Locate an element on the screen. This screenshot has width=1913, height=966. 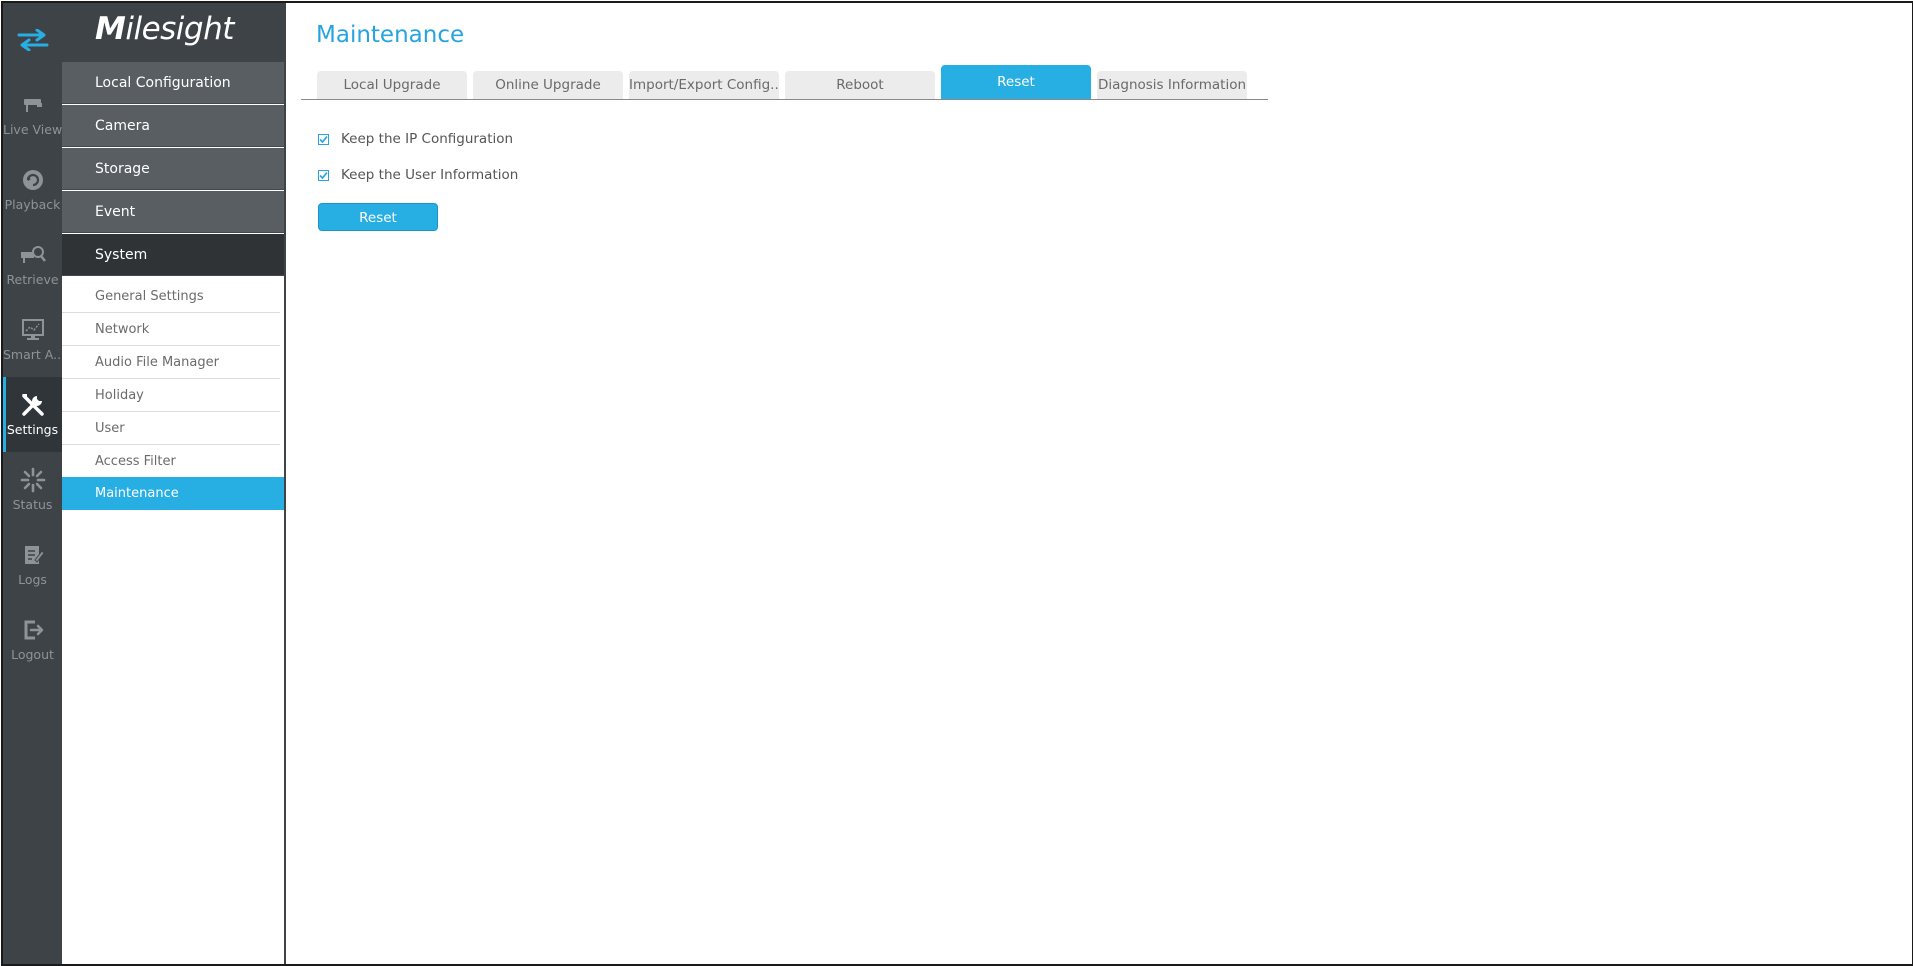
rail-item-settings: Settings is located at coordinates (32, 414).